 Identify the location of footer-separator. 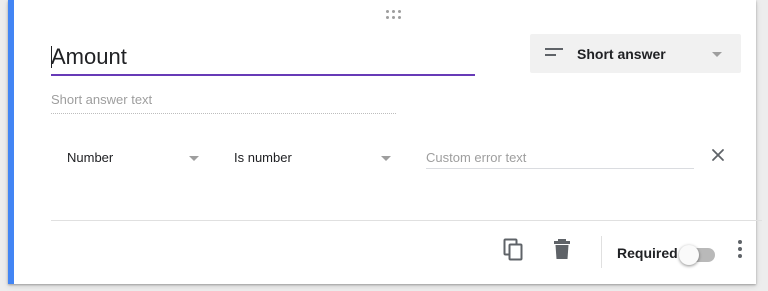
(601, 252).